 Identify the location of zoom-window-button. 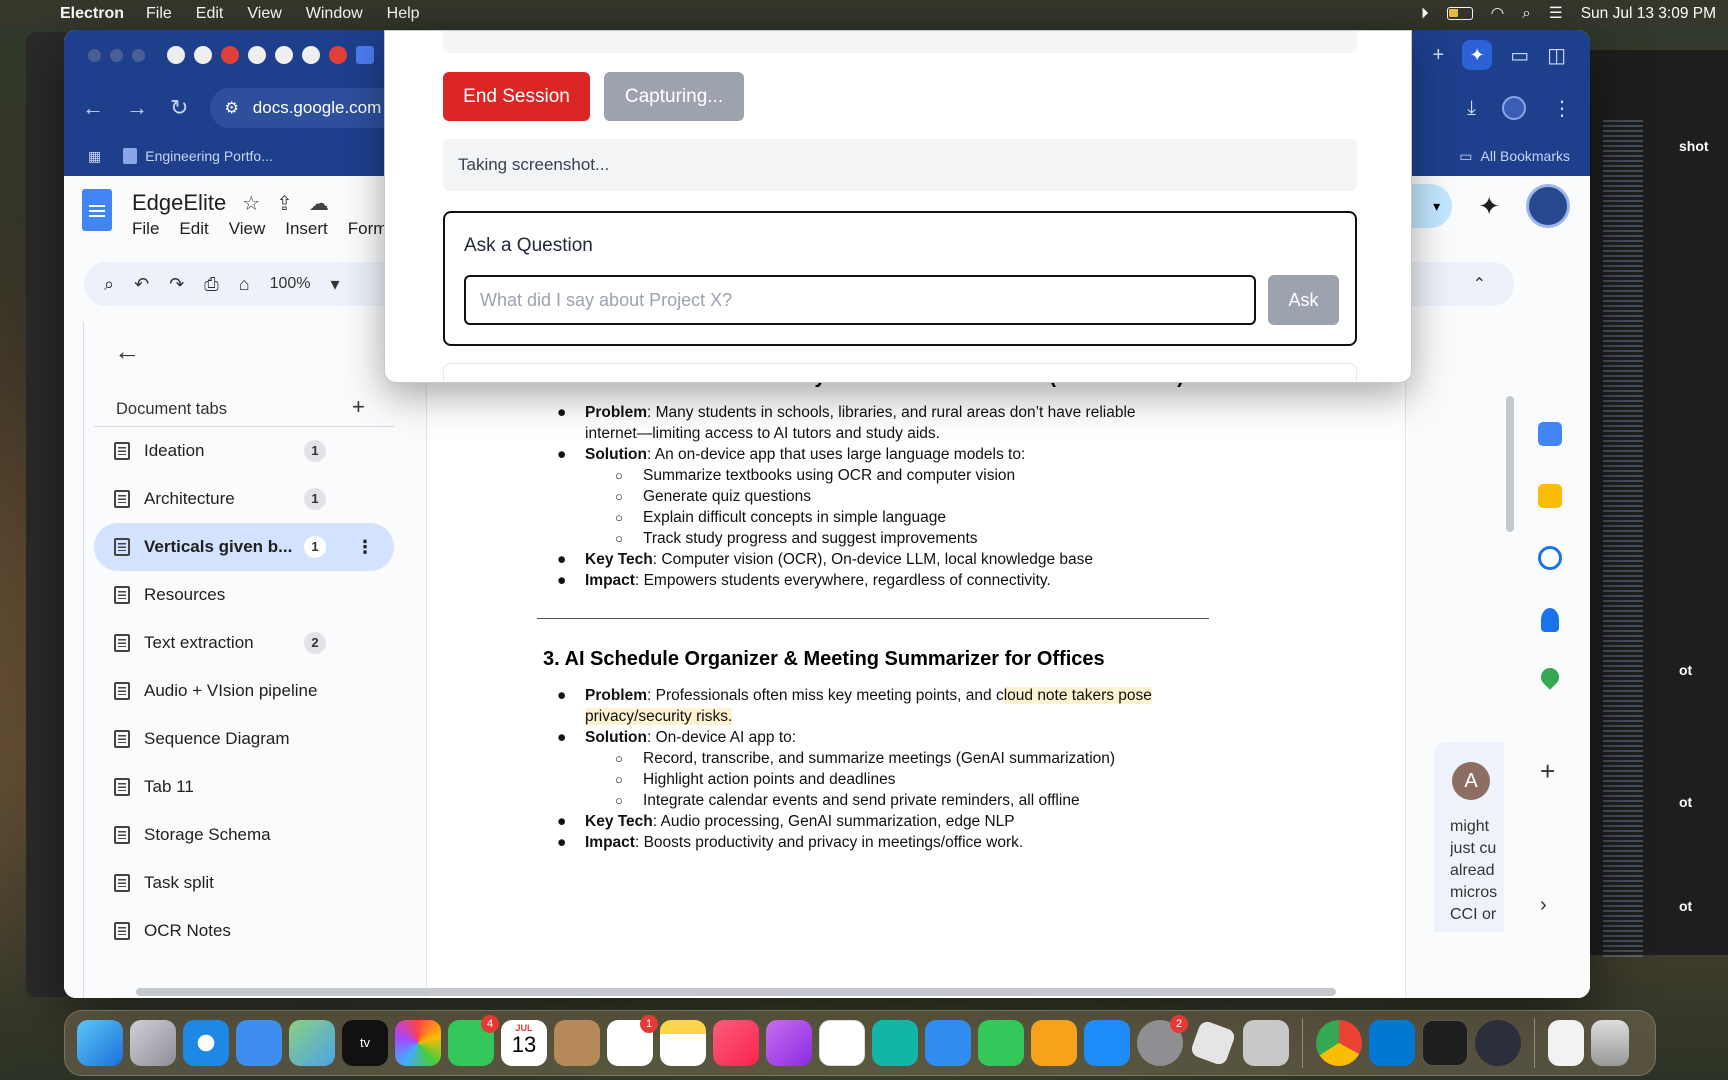
(138, 55).